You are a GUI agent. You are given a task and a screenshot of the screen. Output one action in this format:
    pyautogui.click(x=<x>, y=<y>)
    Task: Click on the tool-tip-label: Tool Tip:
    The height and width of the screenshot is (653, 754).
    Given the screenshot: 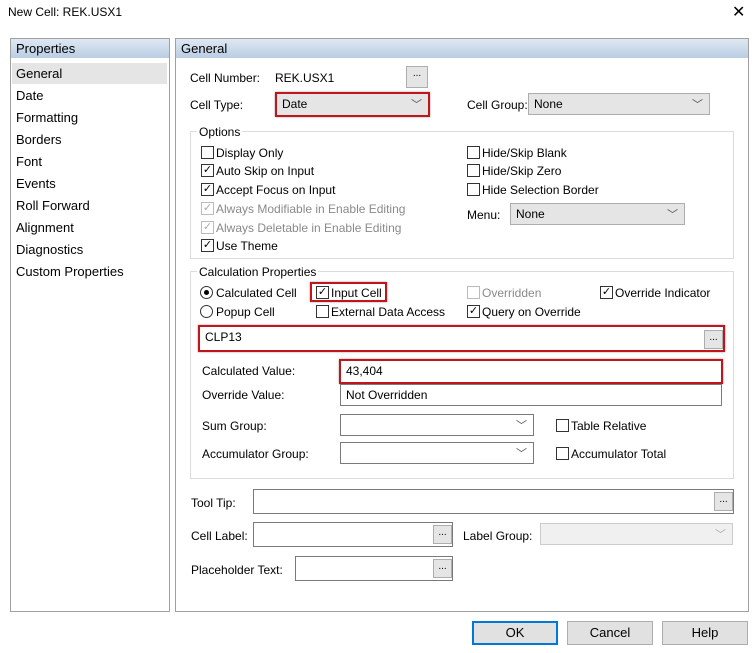 What is the action you would take?
    pyautogui.click(x=213, y=503)
    